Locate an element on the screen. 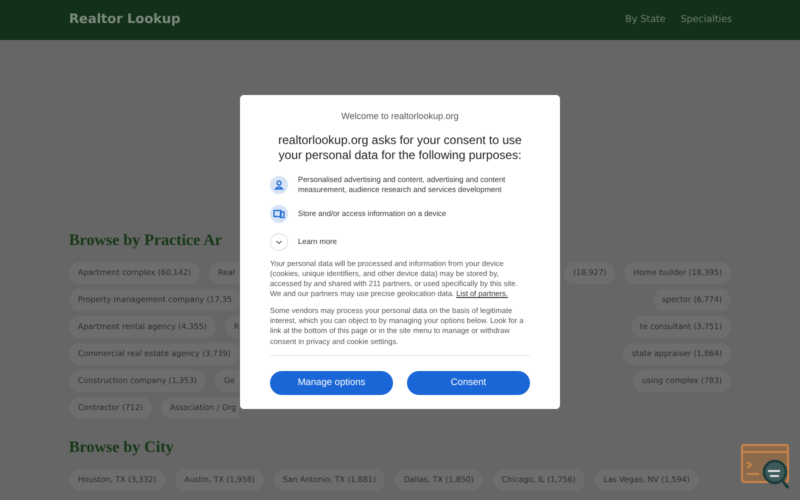  section-heading: Browse by Practice Ar is located at coordinates (145, 240).